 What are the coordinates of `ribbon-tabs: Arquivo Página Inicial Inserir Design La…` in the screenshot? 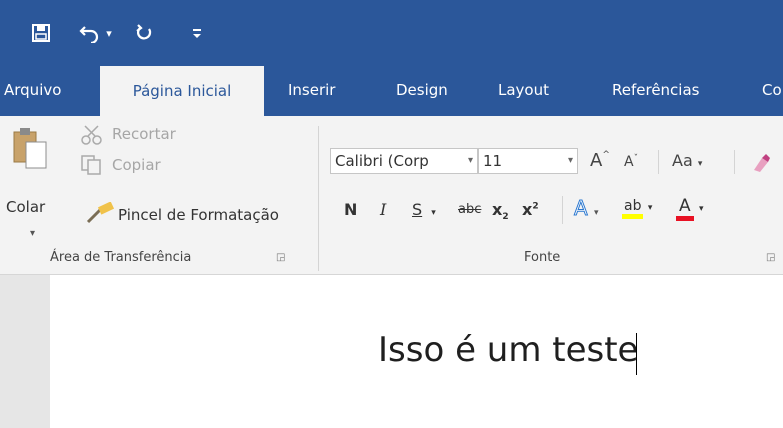 It's located at (391, 90).